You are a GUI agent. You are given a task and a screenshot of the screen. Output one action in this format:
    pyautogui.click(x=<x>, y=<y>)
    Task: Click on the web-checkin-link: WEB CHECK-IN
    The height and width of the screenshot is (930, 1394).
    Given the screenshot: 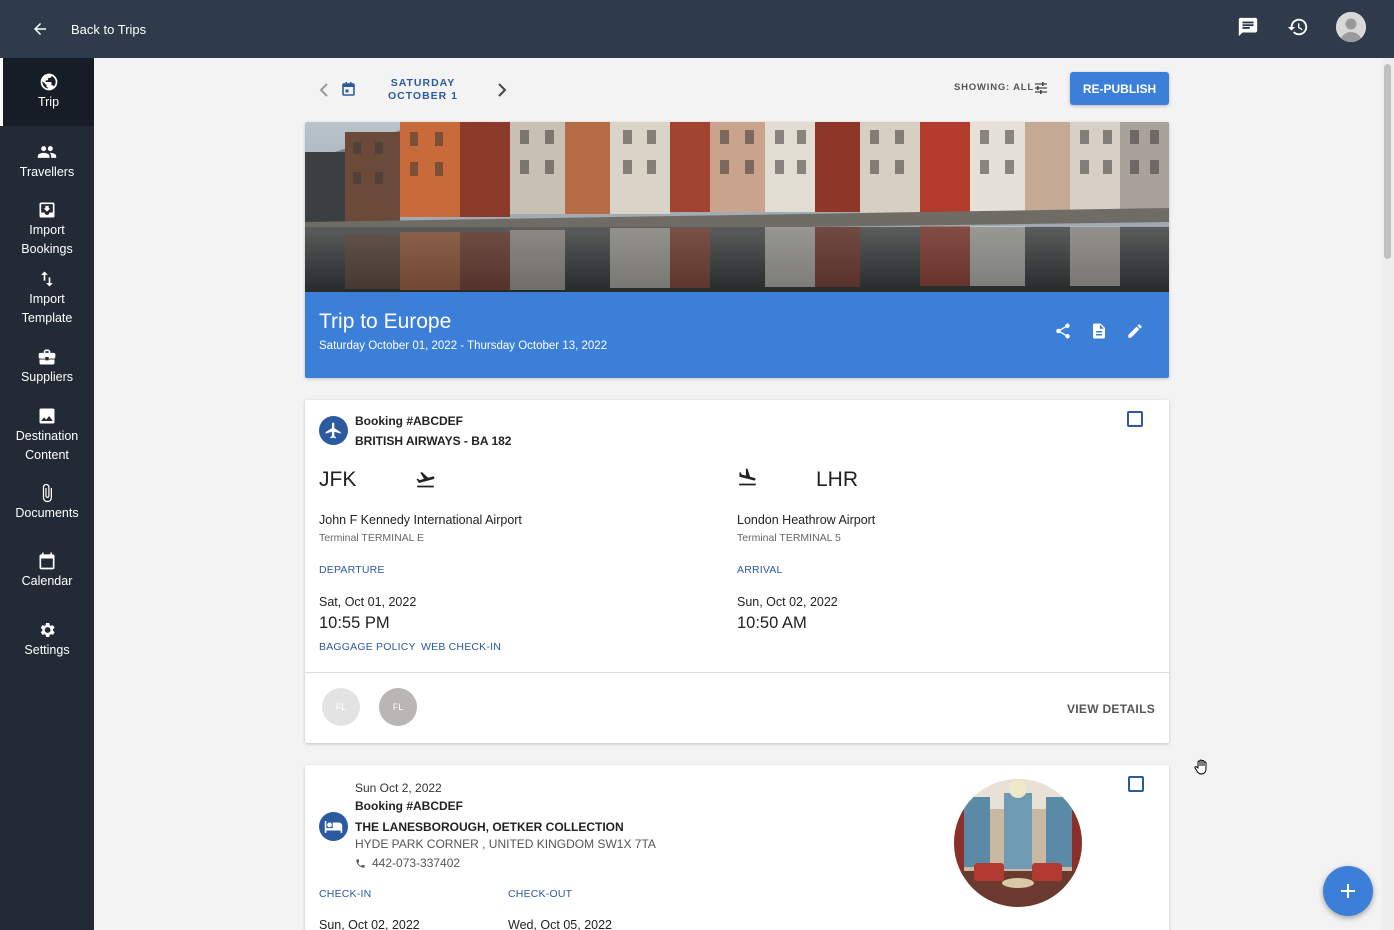 What is the action you would take?
    pyautogui.click(x=461, y=647)
    